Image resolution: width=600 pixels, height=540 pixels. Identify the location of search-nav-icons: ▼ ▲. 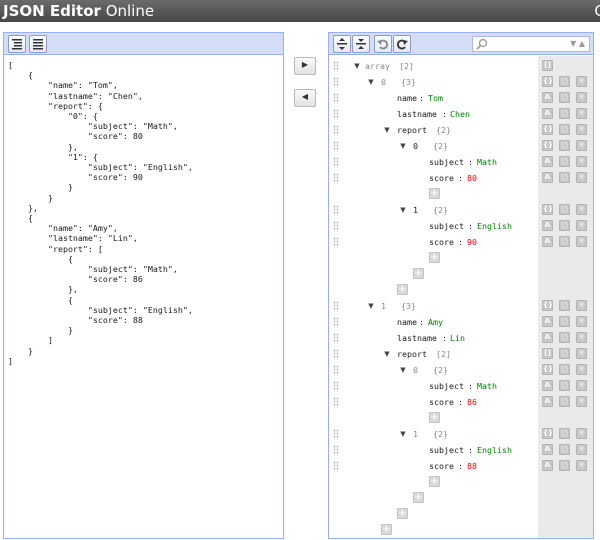
(577, 44).